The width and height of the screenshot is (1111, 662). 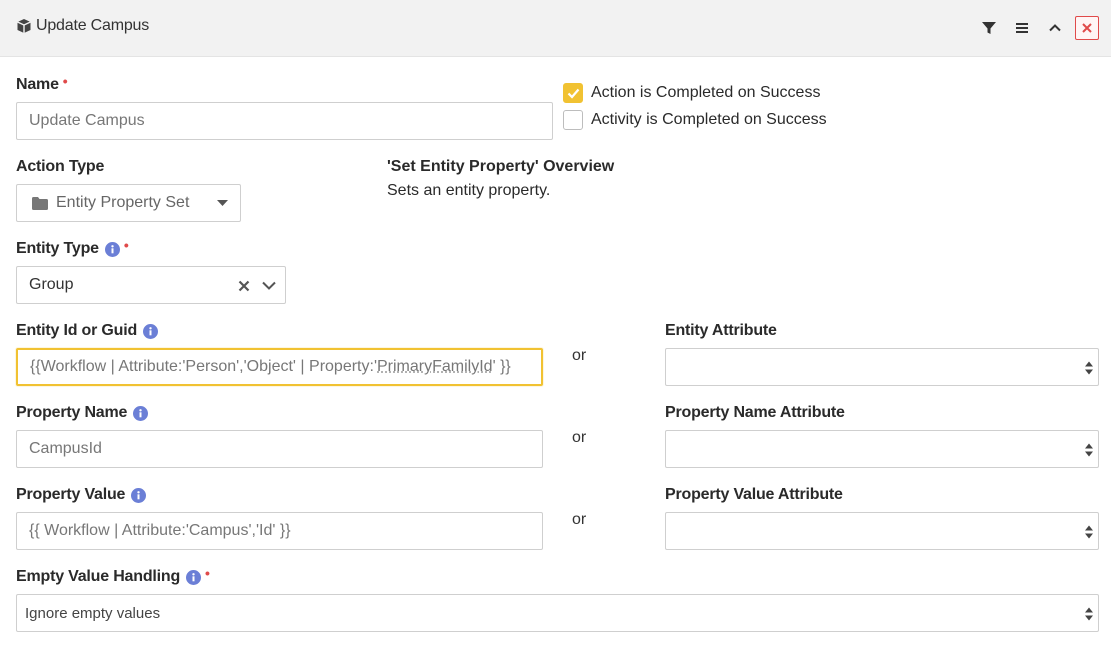 What do you see at coordinates (98, 576) in the screenshot?
I see `empty-value-handling-label-text: Empty Value Handling` at bounding box center [98, 576].